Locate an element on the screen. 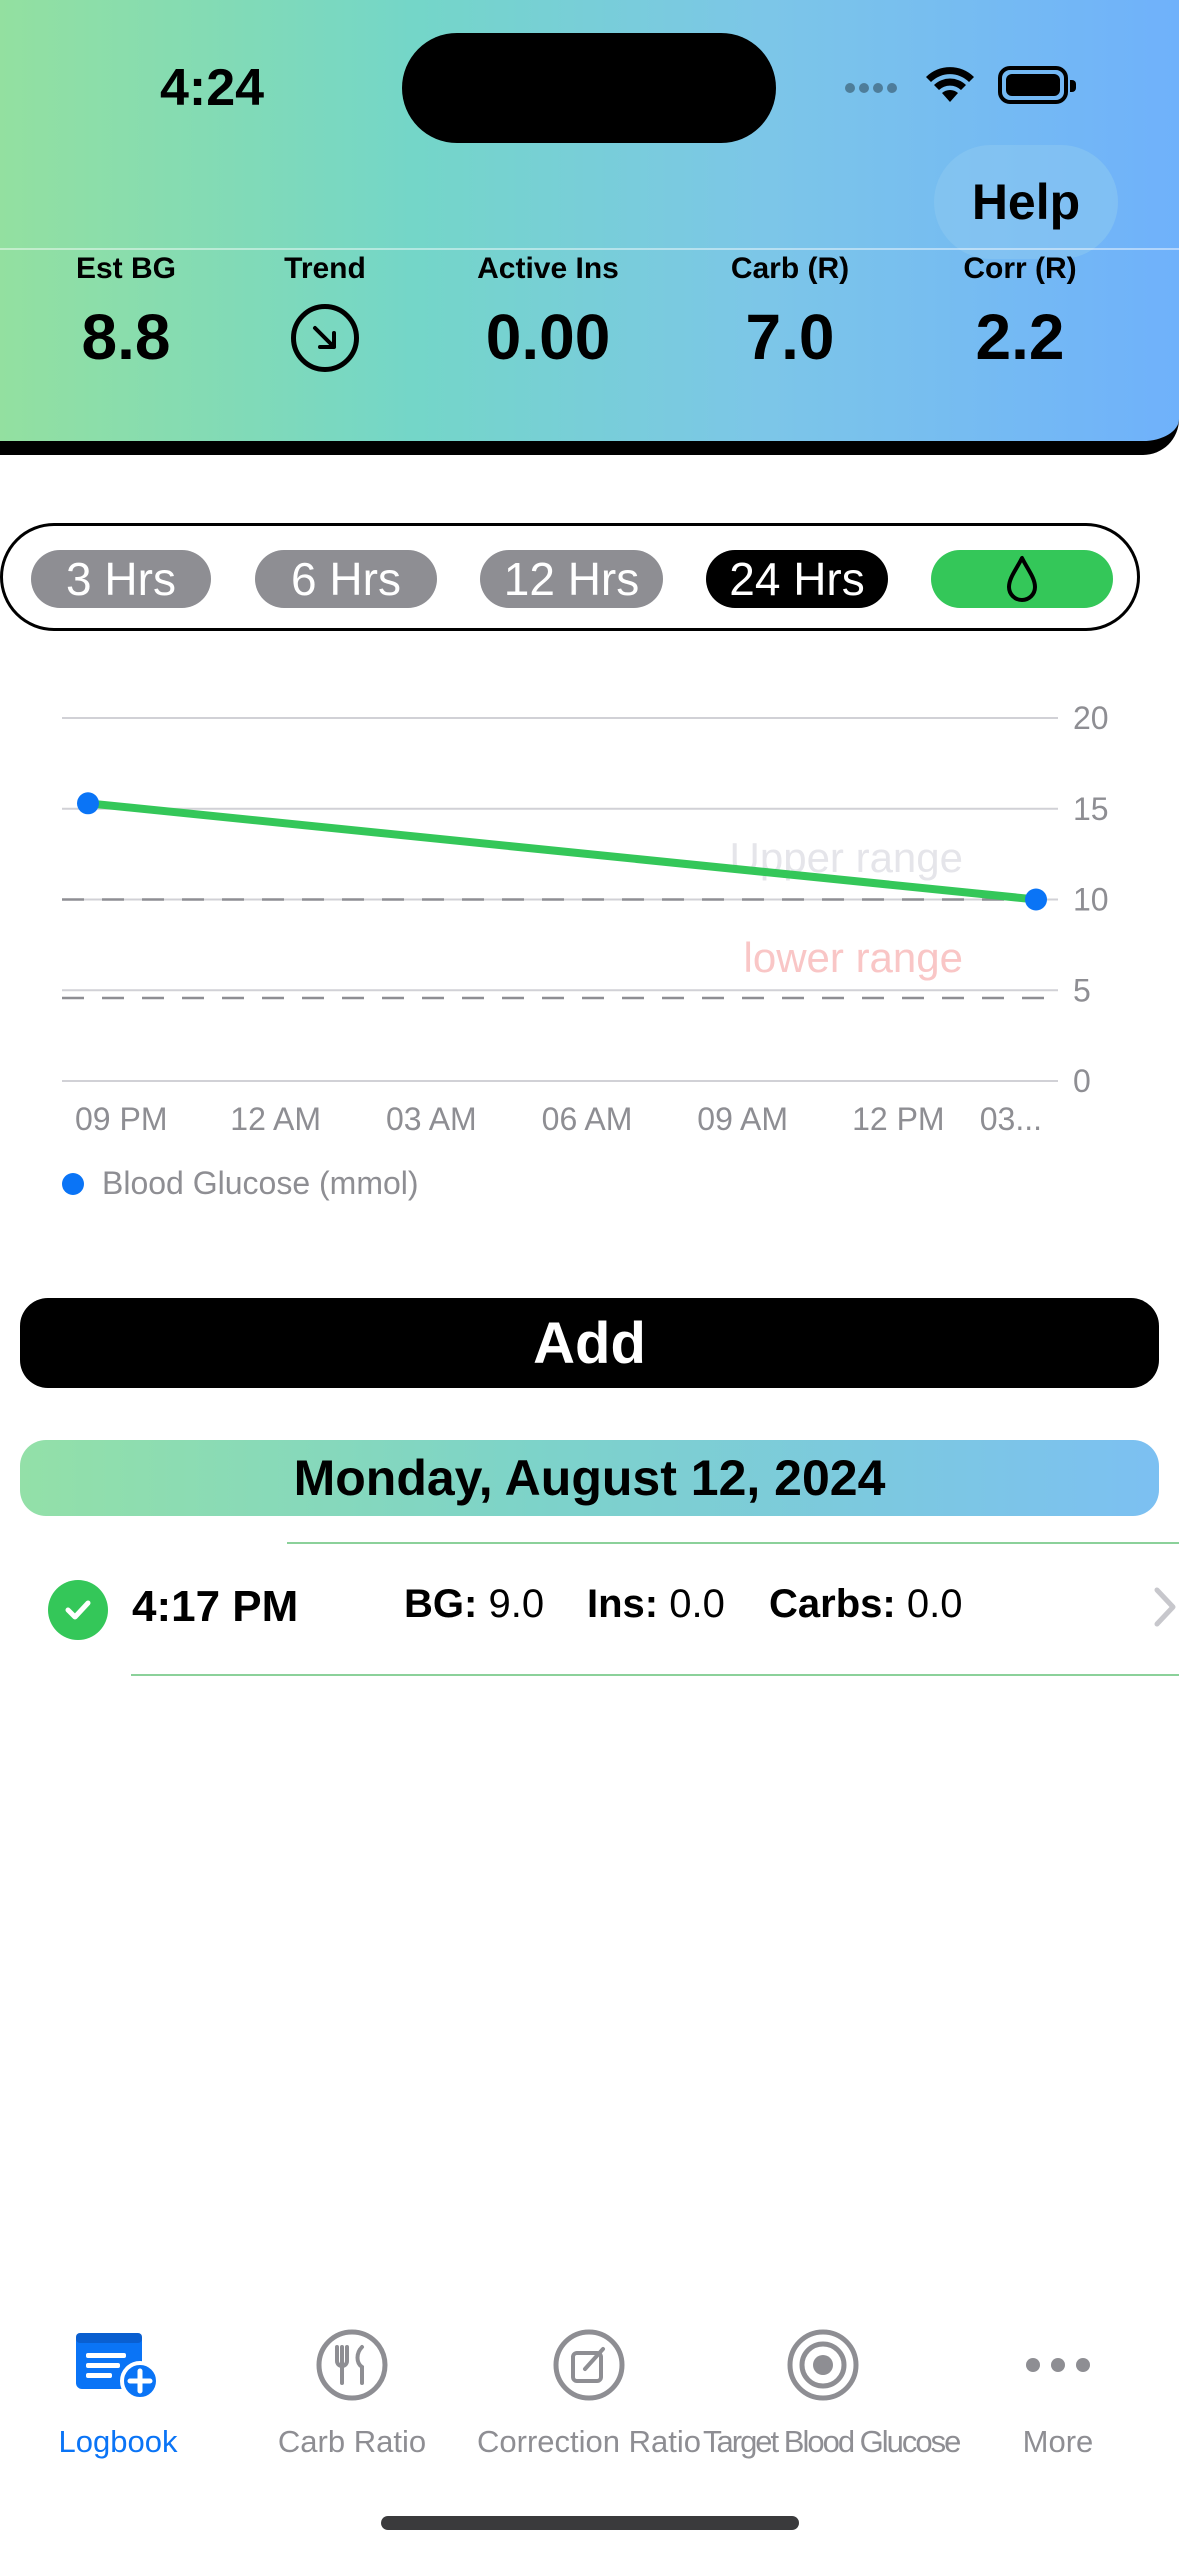 This screenshot has height=2556, width=1179. range-6-hrs-button: 6 Hrs is located at coordinates (346, 579).